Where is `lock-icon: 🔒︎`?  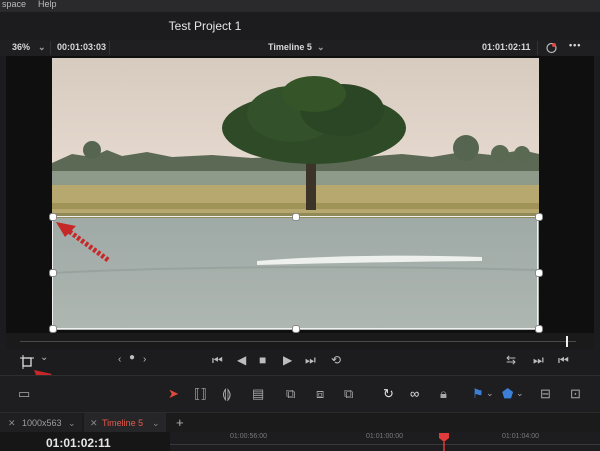
lock-icon: 🔒︎ is located at coordinates (443, 394).